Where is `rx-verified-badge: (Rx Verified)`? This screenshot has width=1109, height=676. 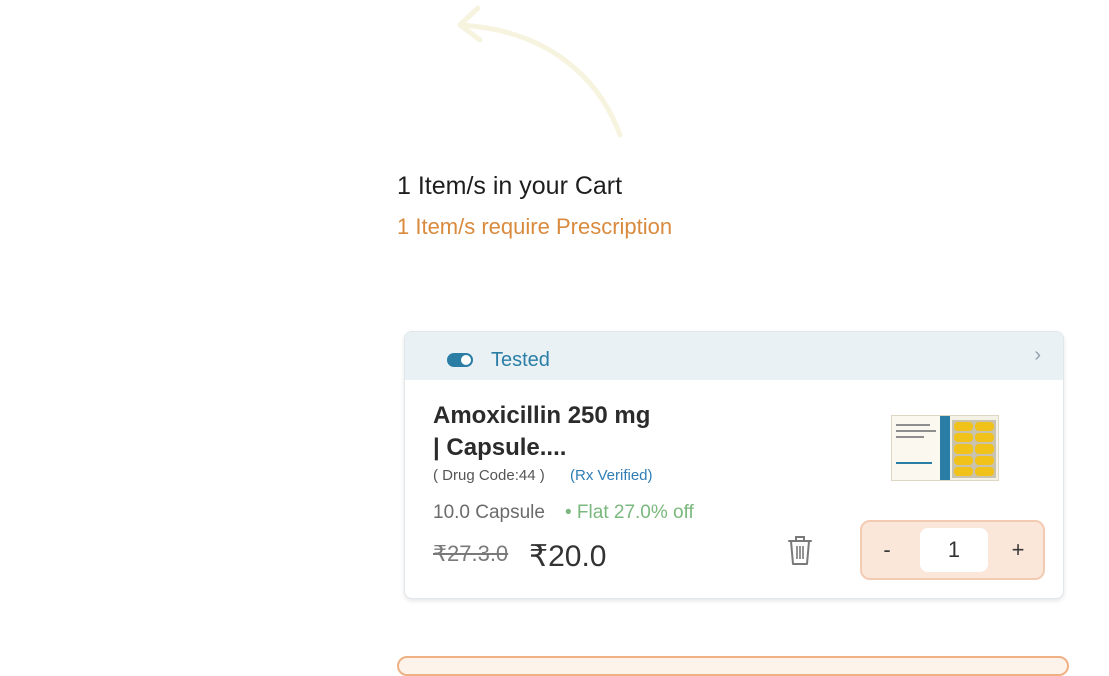 rx-verified-badge: (Rx Verified) is located at coordinates (611, 475).